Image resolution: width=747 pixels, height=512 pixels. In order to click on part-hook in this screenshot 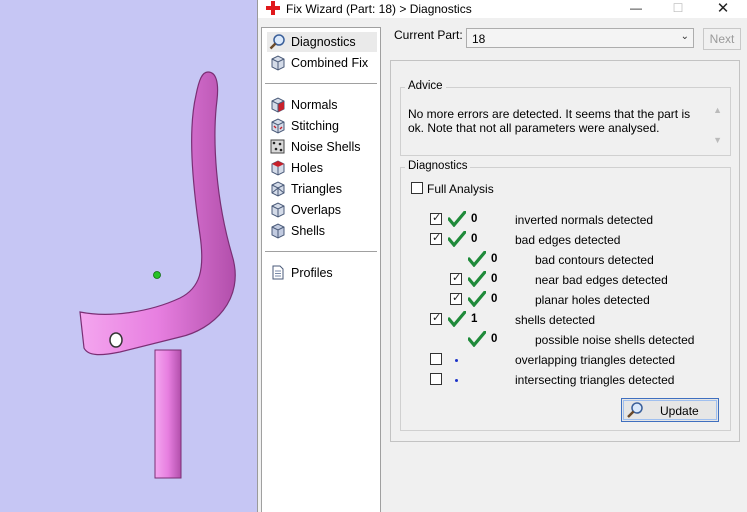, I will do `click(157, 213)`.